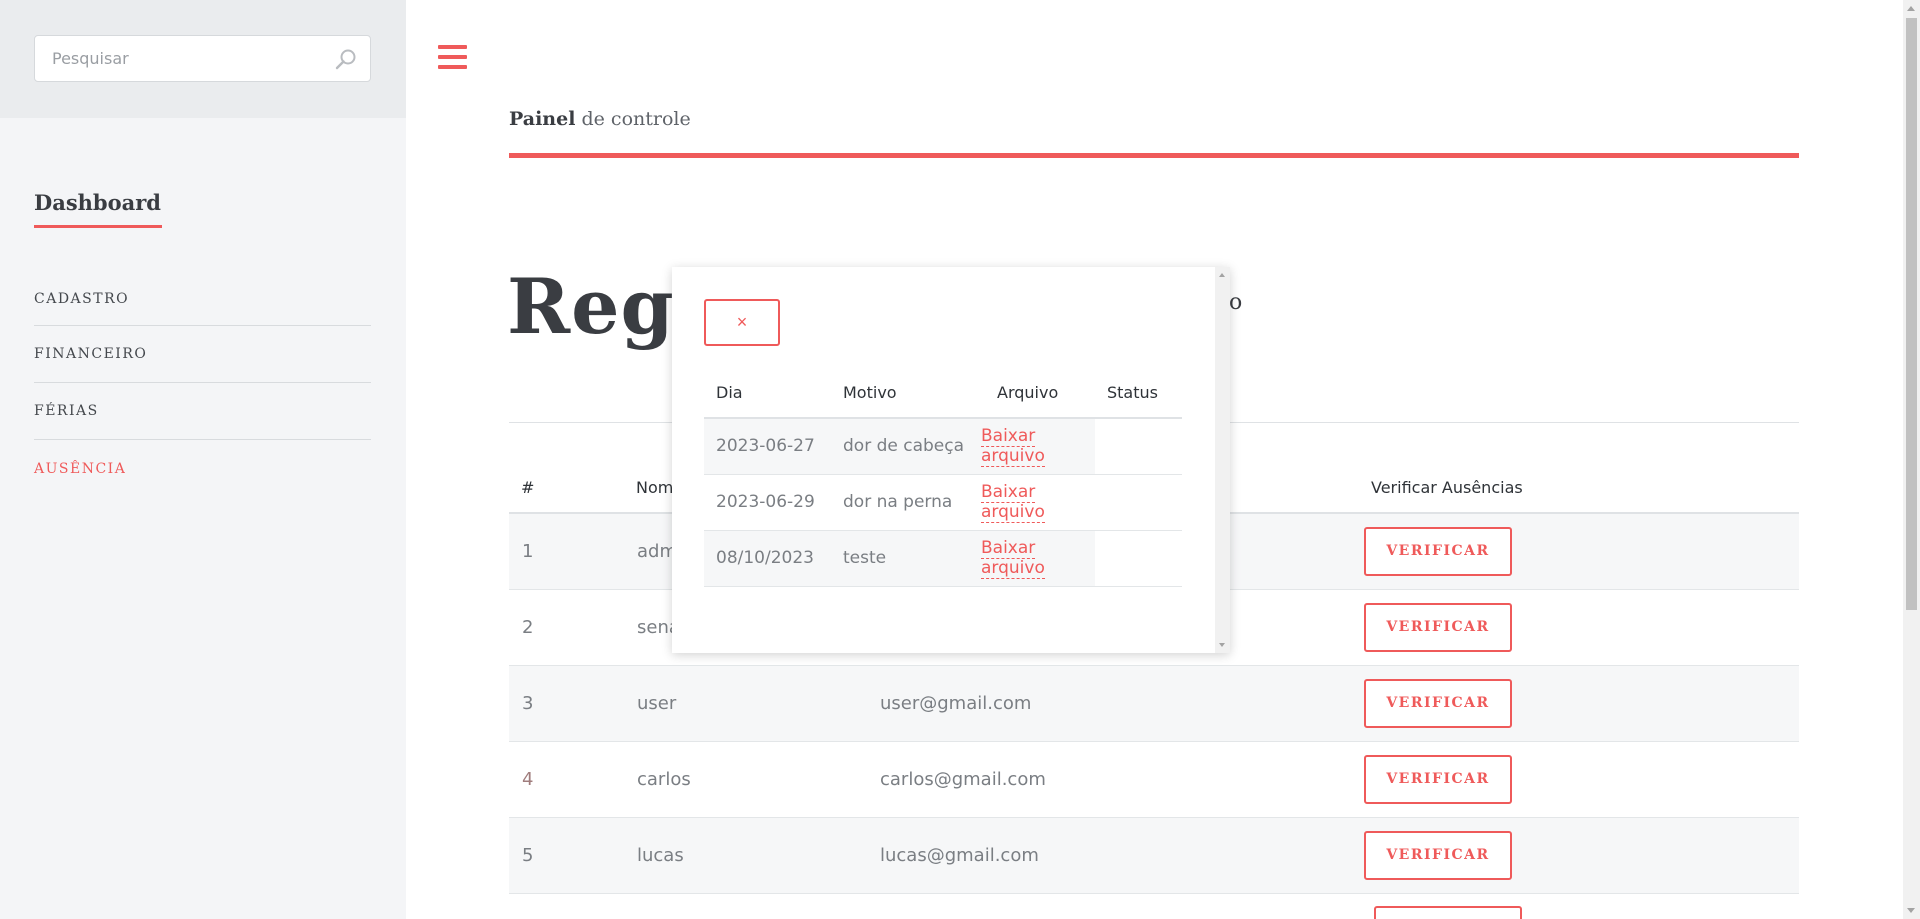 The image size is (1920, 919). I want to click on close-icon: ×, so click(742, 322).